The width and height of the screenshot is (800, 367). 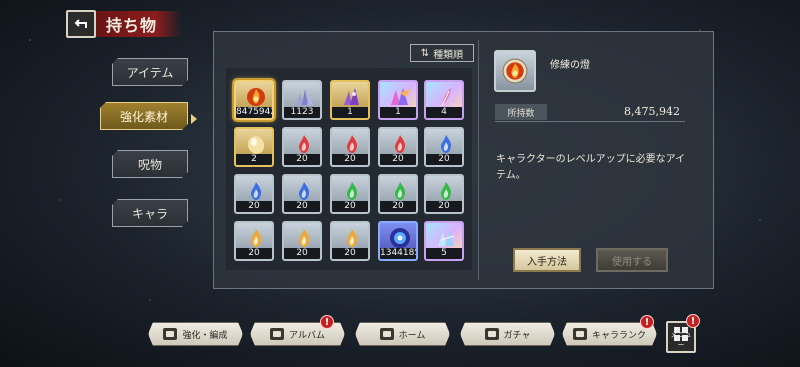 What do you see at coordinates (547, 260) in the screenshot?
I see `acquire-method-button: 入手方法` at bounding box center [547, 260].